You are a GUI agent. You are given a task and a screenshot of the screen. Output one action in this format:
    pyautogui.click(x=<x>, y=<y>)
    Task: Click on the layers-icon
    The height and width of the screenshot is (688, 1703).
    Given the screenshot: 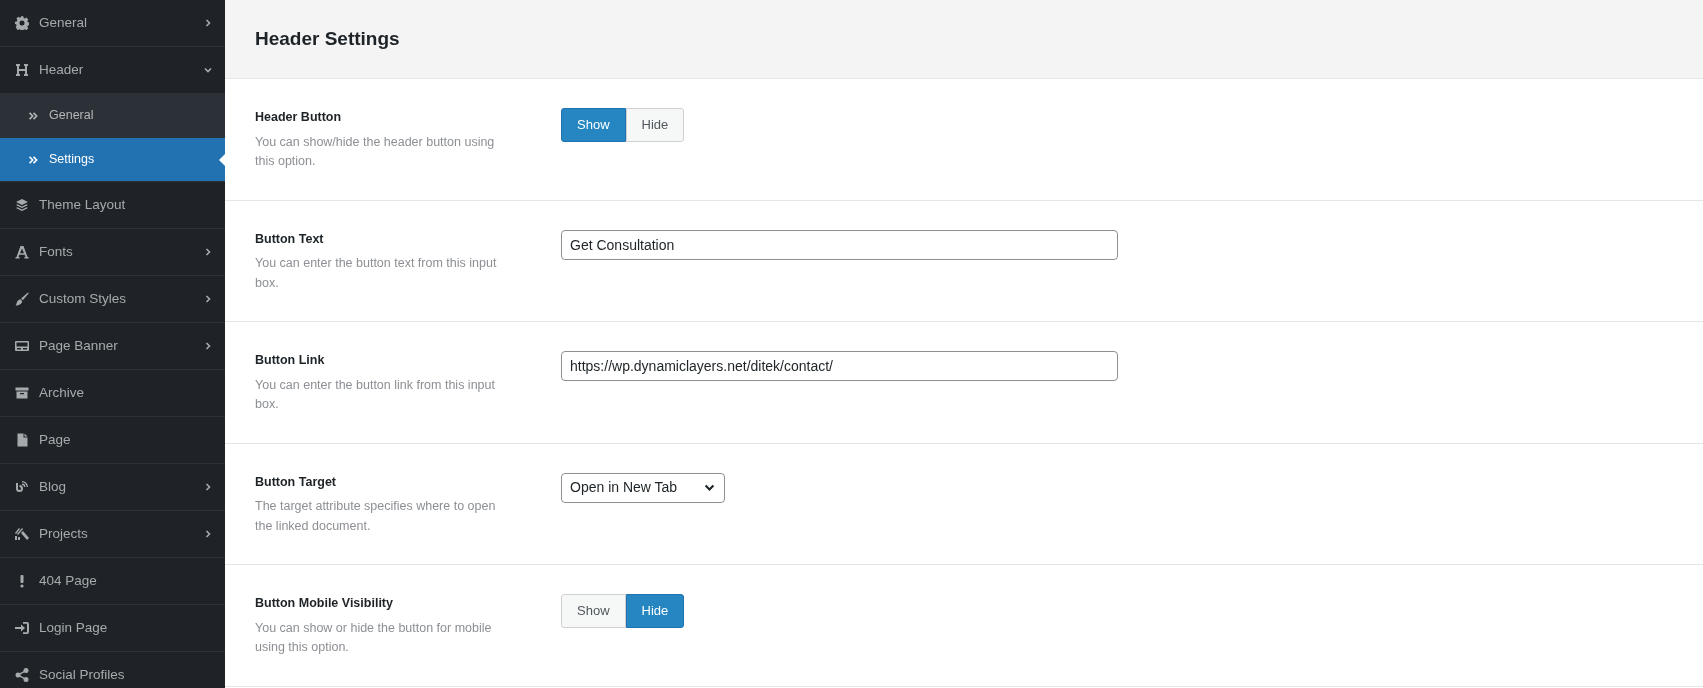 What is the action you would take?
    pyautogui.click(x=22, y=205)
    